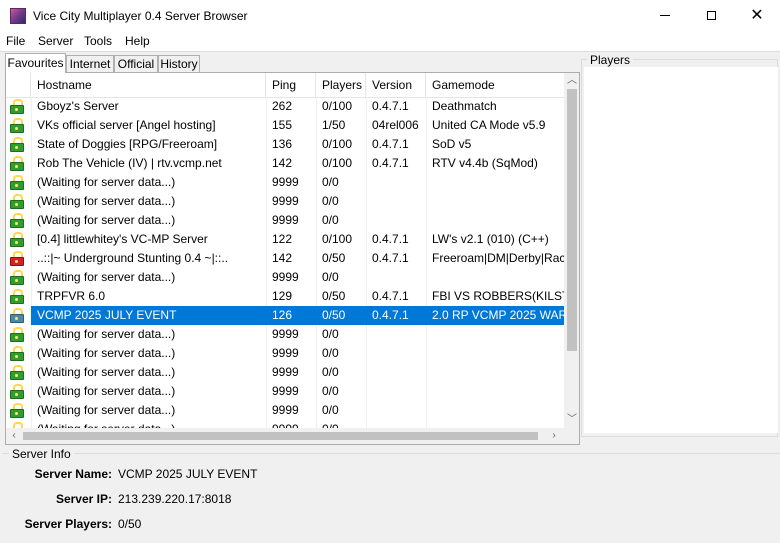 This screenshot has height=543, width=780. I want to click on cell-gamemode: Deathmatch, so click(464, 106).